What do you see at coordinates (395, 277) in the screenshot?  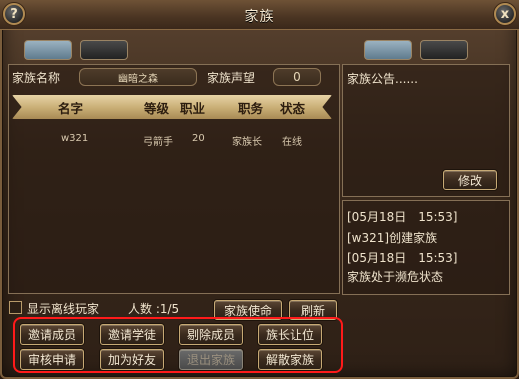 I see `log-line: 家族处于濒危状态` at bounding box center [395, 277].